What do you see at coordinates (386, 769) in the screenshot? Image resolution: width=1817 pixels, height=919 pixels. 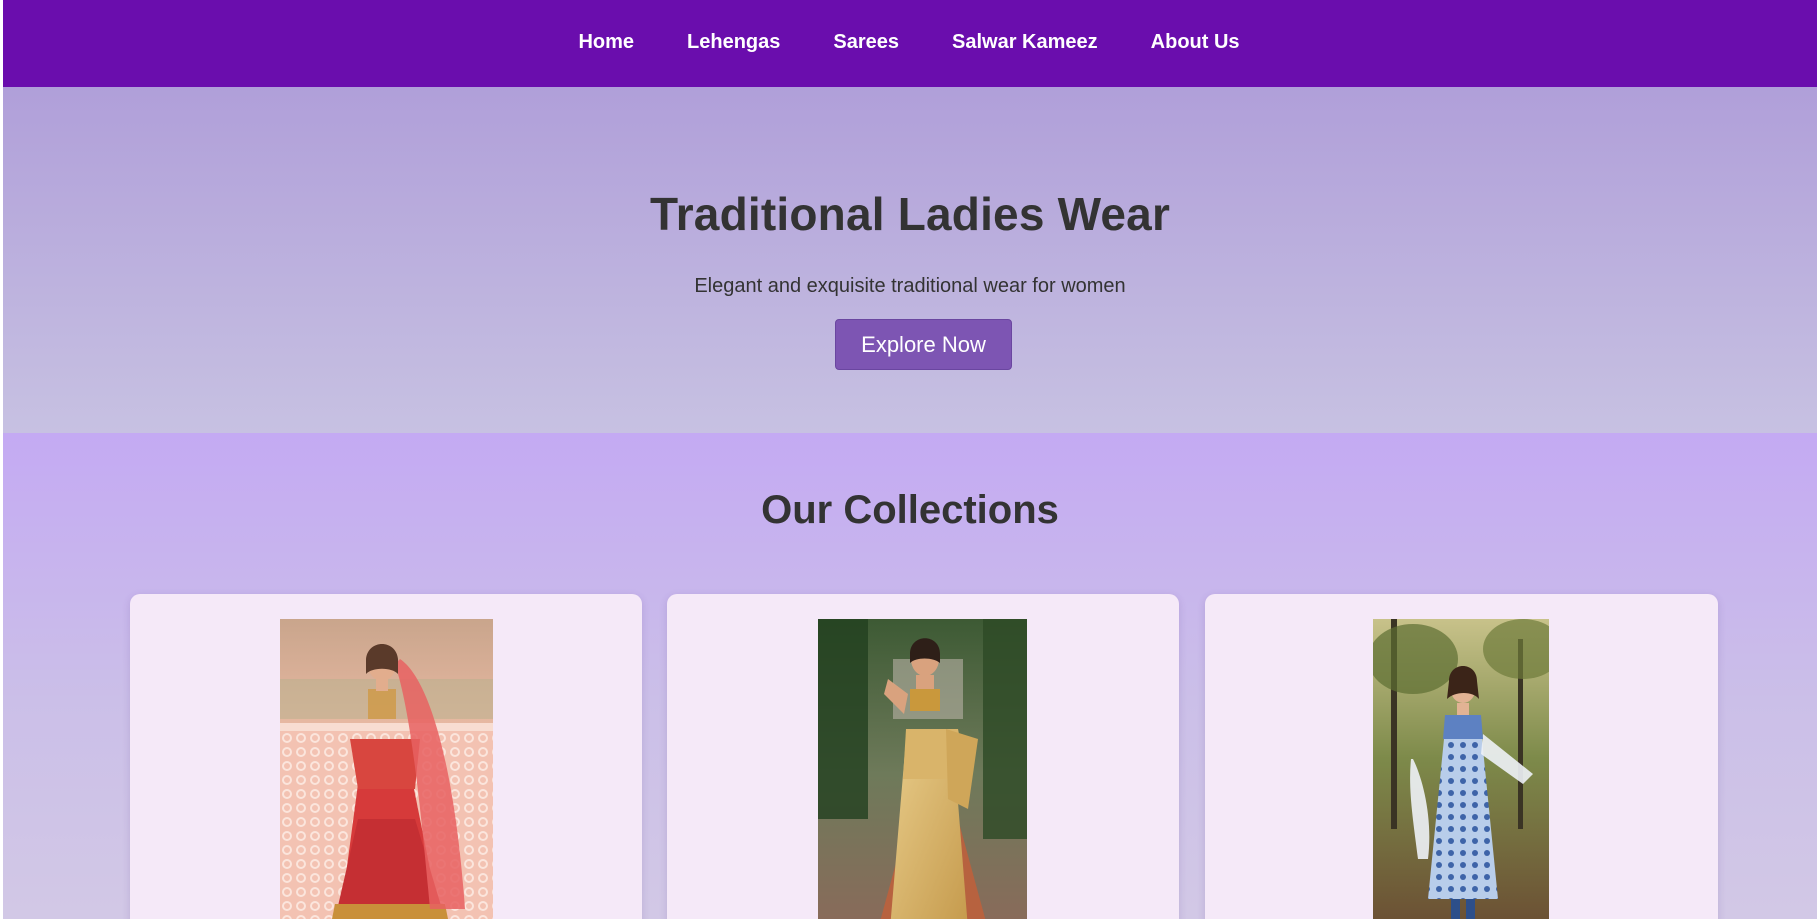 I see `lehenga-image` at bounding box center [386, 769].